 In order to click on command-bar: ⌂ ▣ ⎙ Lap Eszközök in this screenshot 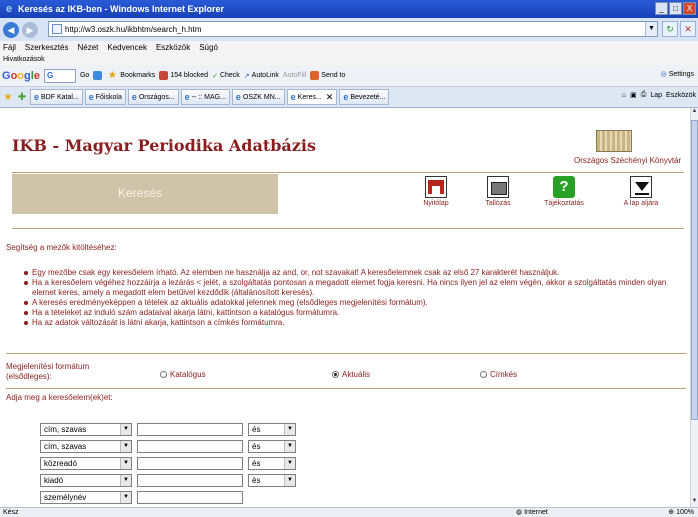, I will do `click(659, 95)`.